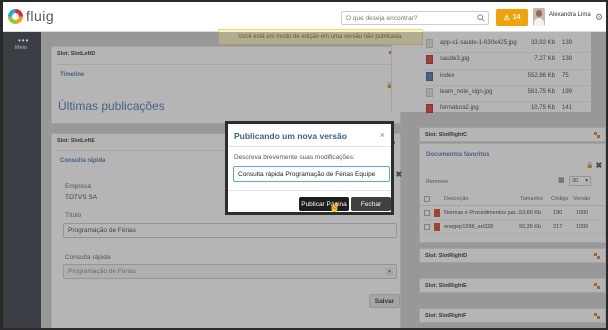  What do you see at coordinates (382, 135) in the screenshot?
I see `close-icon: ×` at bounding box center [382, 135].